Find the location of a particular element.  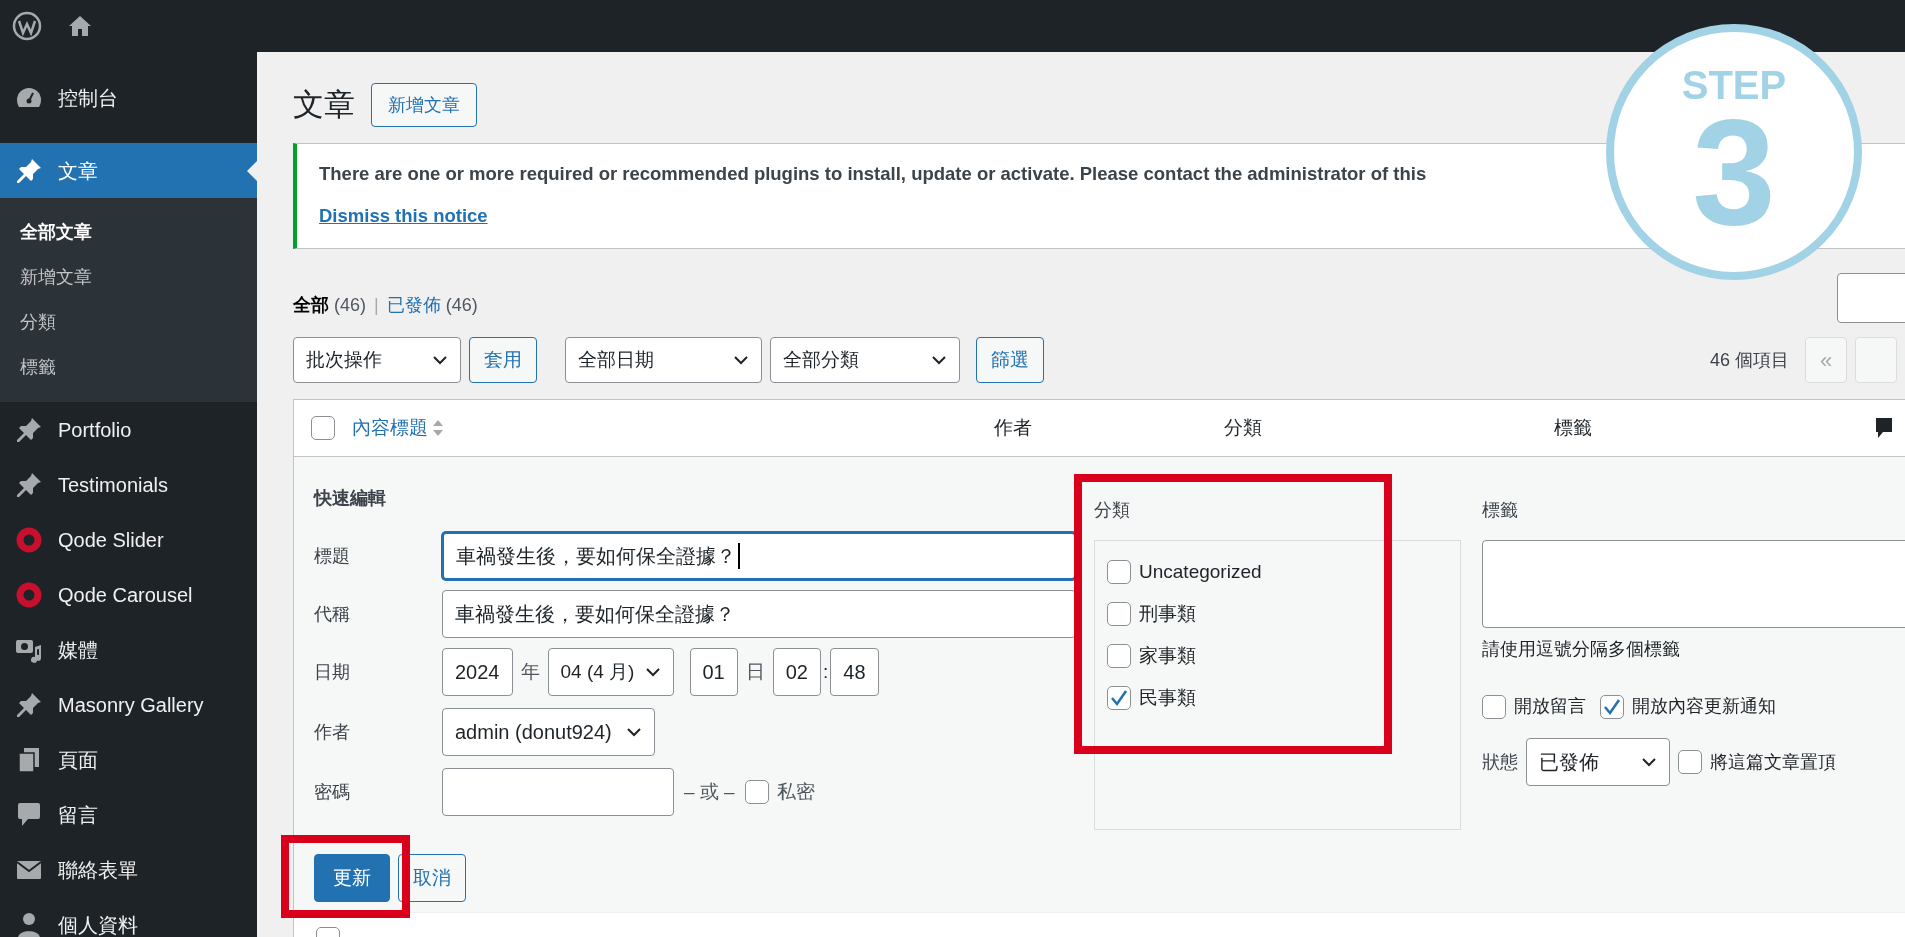

minute-input: 48 is located at coordinates (854, 672).